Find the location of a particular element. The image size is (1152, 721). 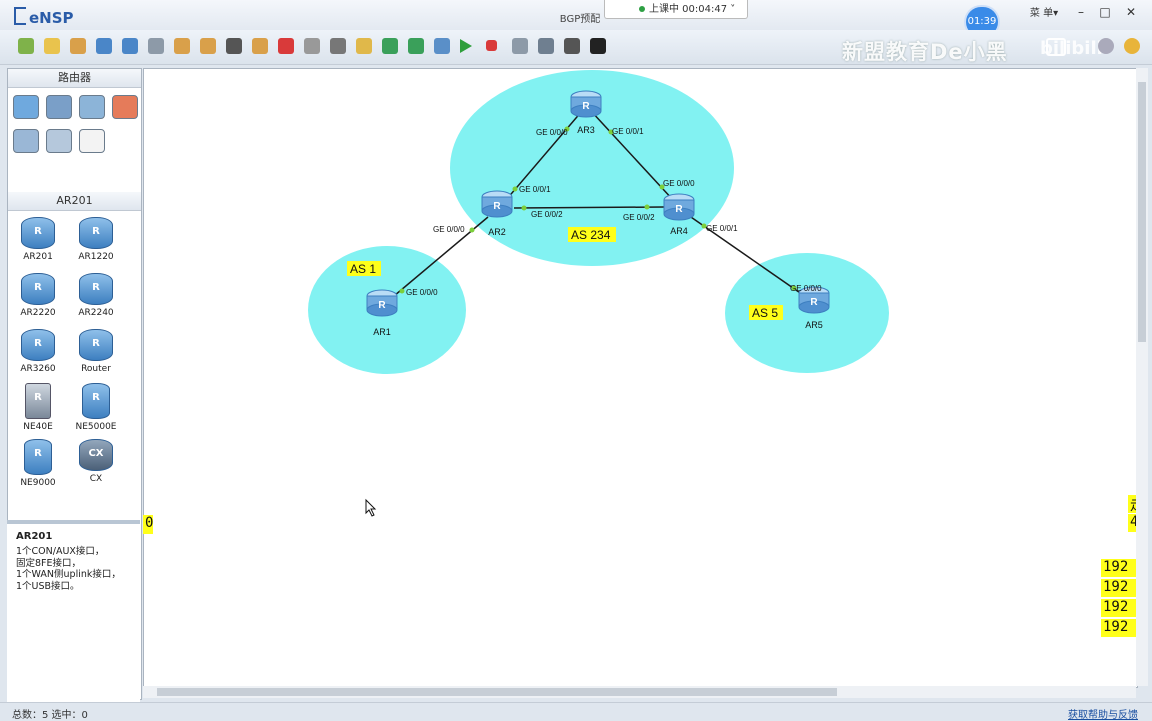

router-label: AR5 is located at coordinates (814, 325).